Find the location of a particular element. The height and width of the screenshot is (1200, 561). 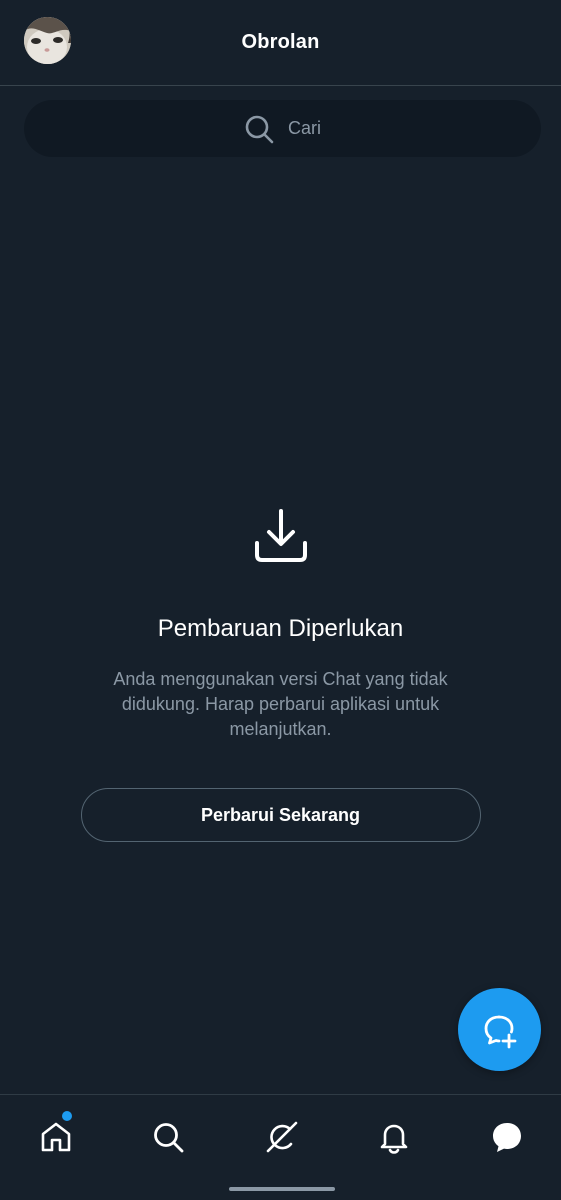

nav-messages is located at coordinates (507, 1137).